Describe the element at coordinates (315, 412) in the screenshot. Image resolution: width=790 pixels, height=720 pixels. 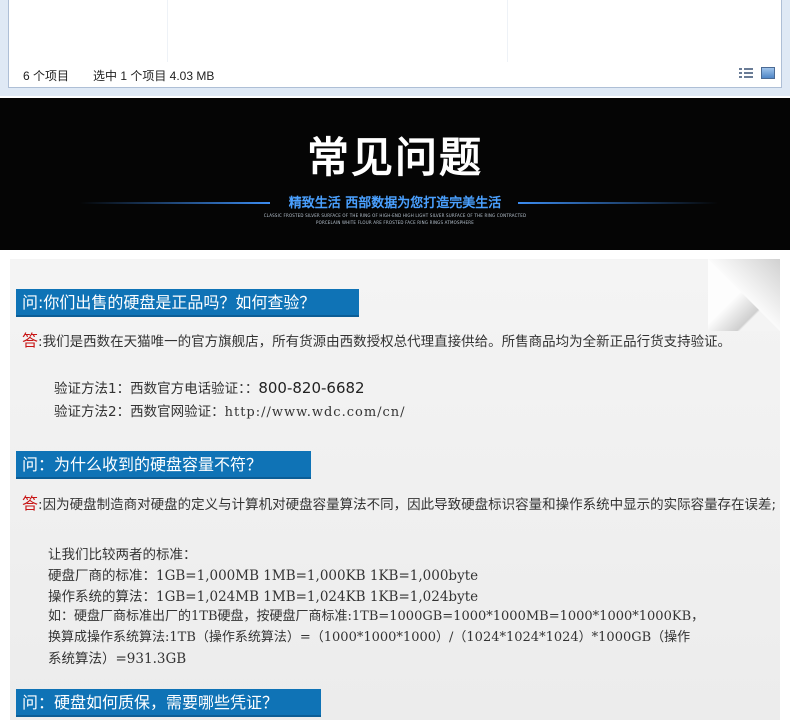
I see `verify-website-url: http://www.wdc.com/cn/` at that location.